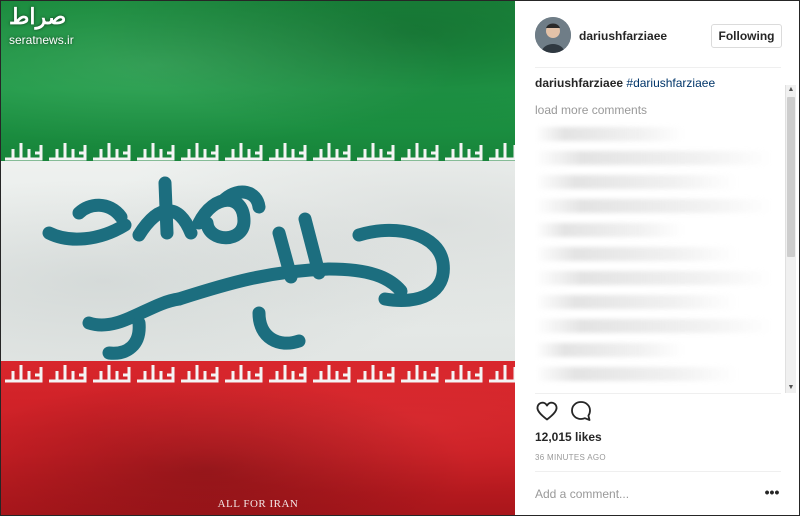 This screenshot has width=800, height=516. What do you see at coordinates (658, 110) in the screenshot?
I see `load-more-comments-link: load more comments` at bounding box center [658, 110].